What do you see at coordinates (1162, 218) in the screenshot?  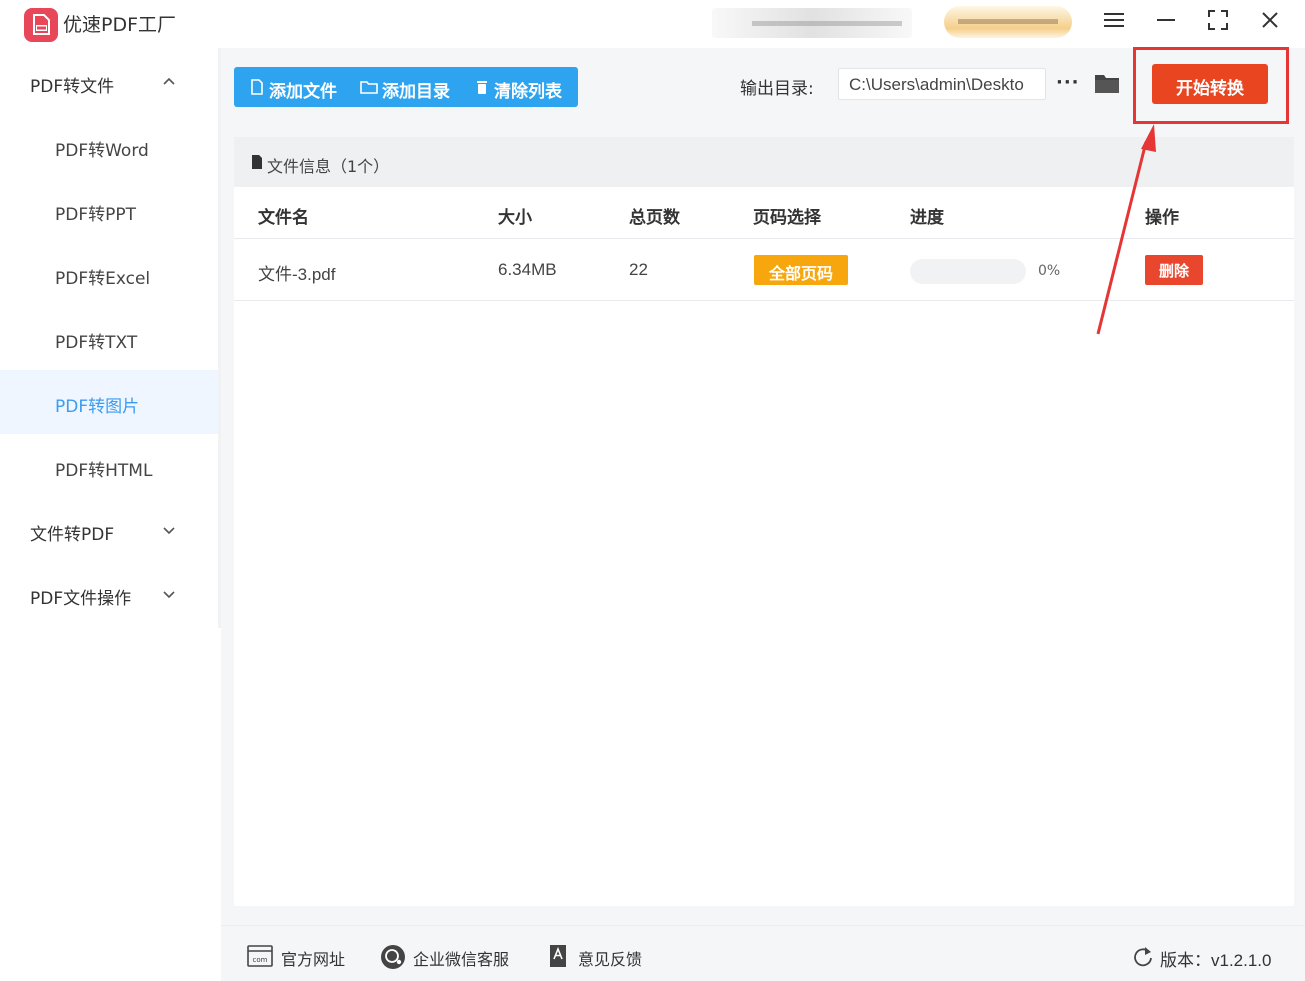 I see `column-header-action: 操作` at bounding box center [1162, 218].